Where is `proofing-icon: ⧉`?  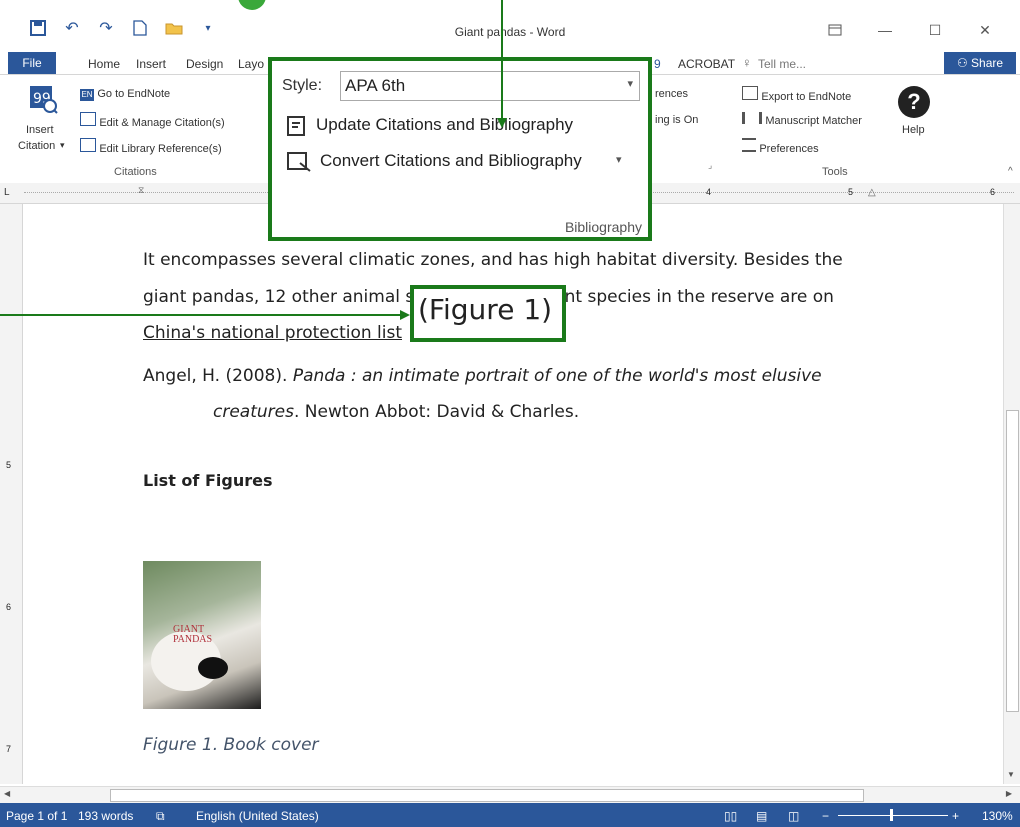 proofing-icon: ⧉ is located at coordinates (160, 816).